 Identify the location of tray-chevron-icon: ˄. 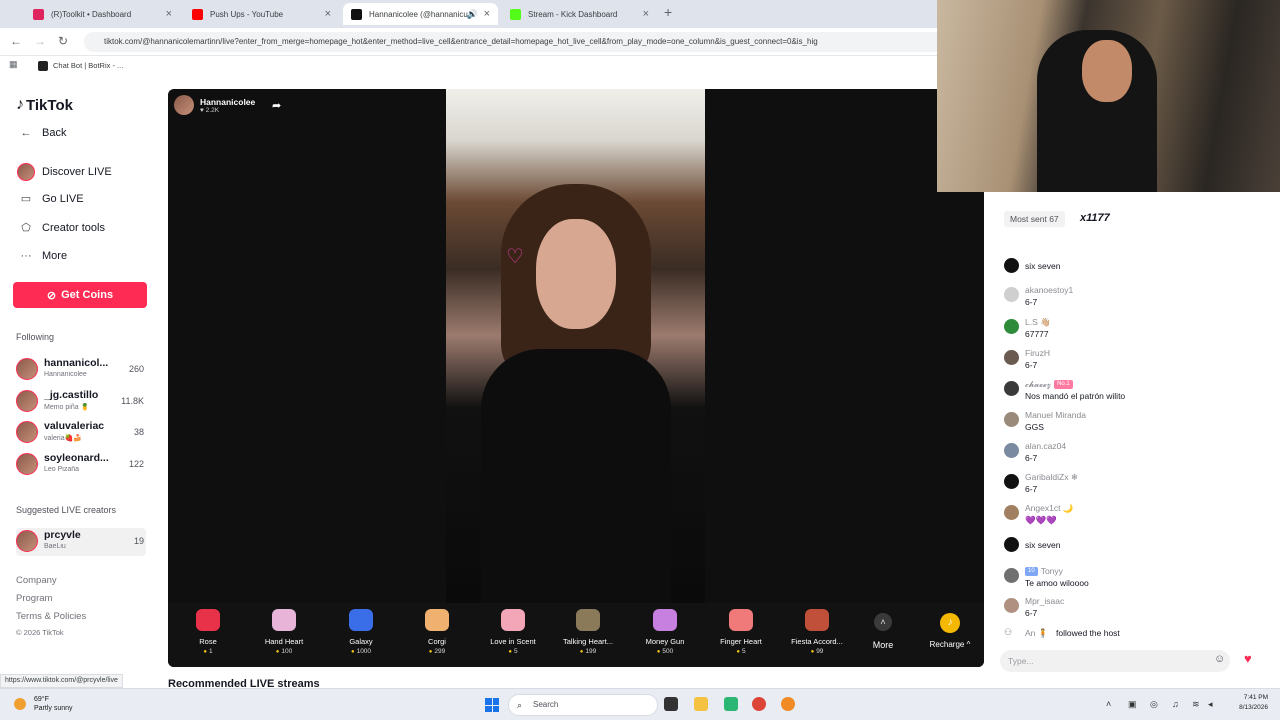
(1108, 704).